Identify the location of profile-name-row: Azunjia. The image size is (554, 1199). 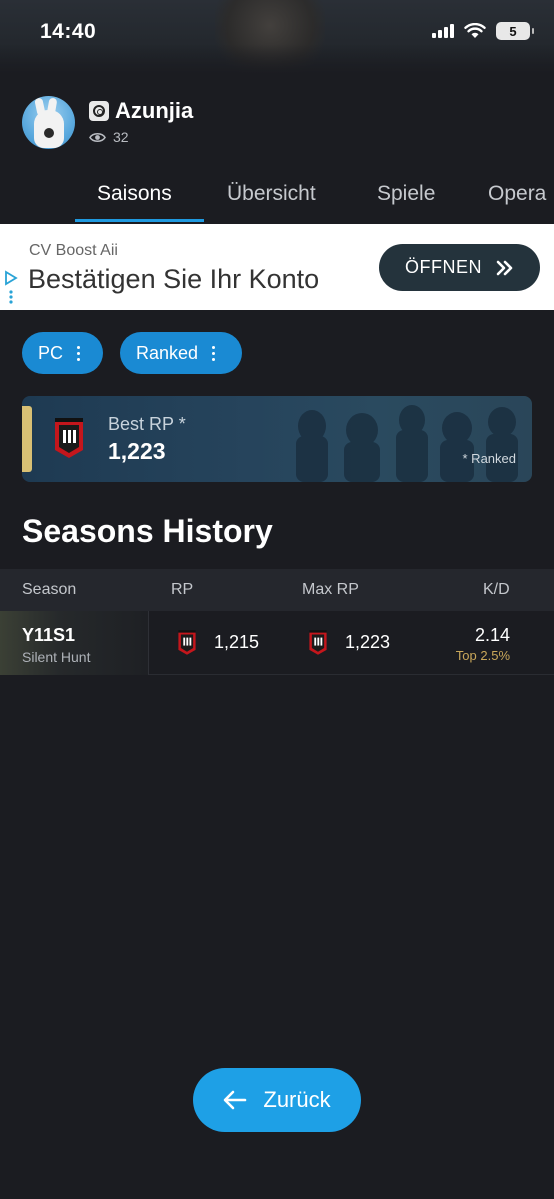
(141, 111).